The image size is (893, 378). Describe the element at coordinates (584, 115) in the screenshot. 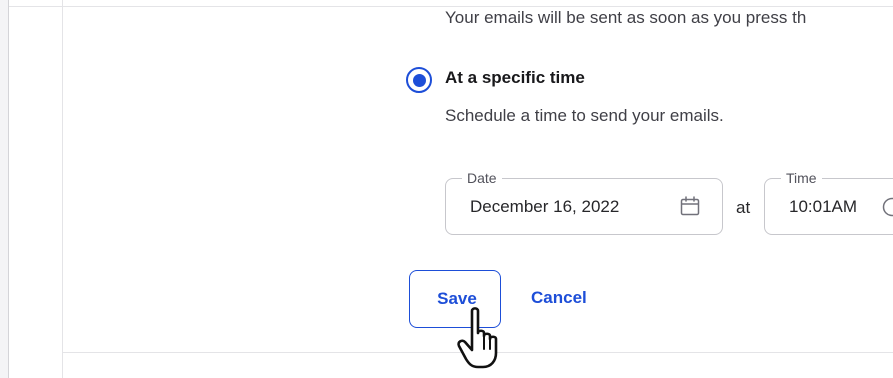

I see `specific-time-description: Schedule a time to send your emails.` at that location.